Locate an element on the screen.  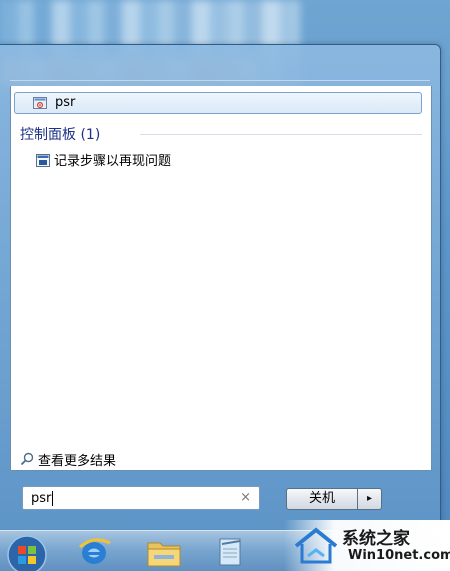
watermark-logo: 系统之家 Win10net.com is located at coordinates (367, 545).